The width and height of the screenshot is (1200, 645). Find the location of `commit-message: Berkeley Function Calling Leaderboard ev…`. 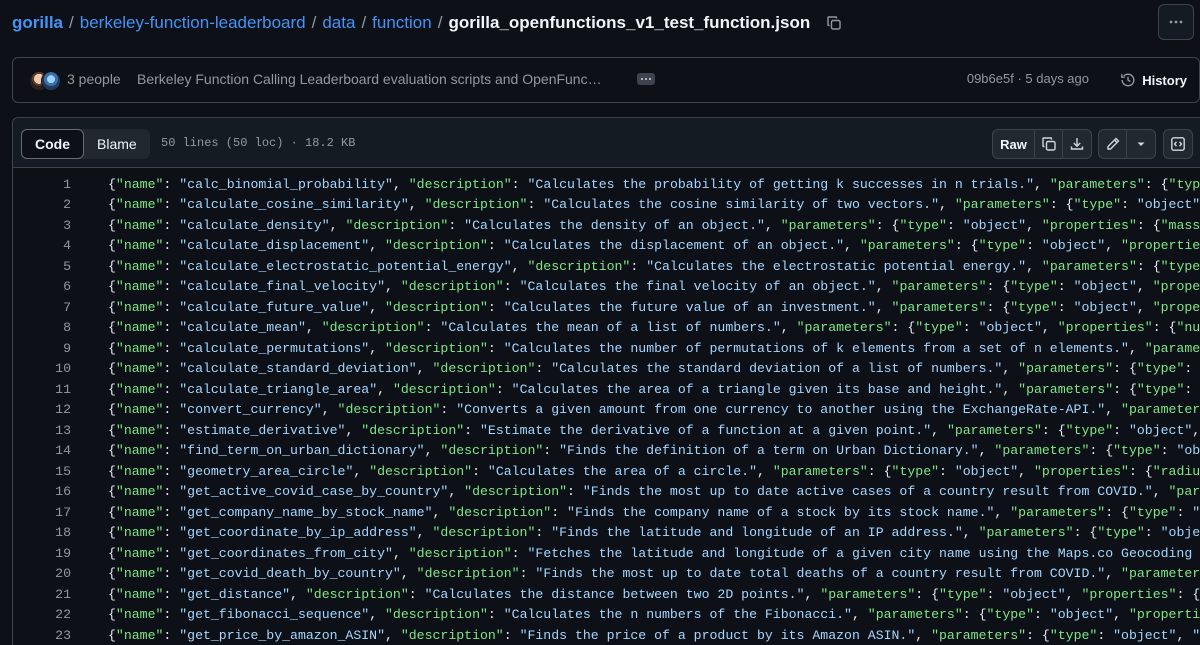

commit-message: Berkeley Function Calling Leaderboard ev… is located at coordinates (383, 79).